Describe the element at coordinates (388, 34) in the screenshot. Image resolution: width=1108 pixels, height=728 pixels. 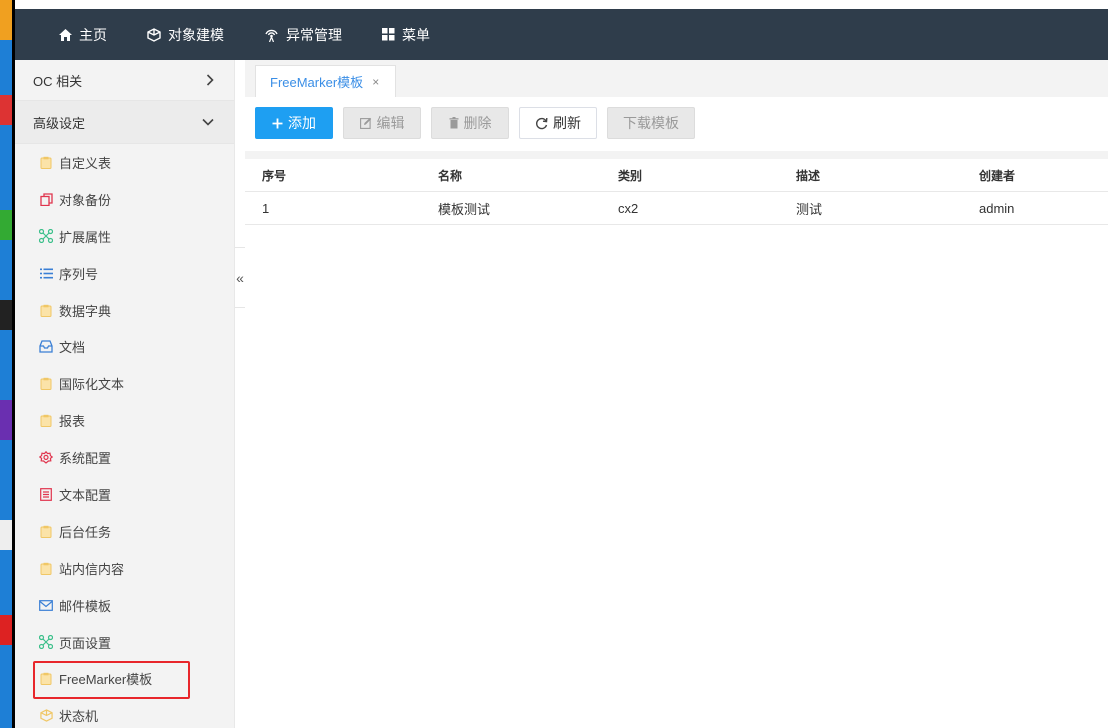
I see `grid-icon` at that location.